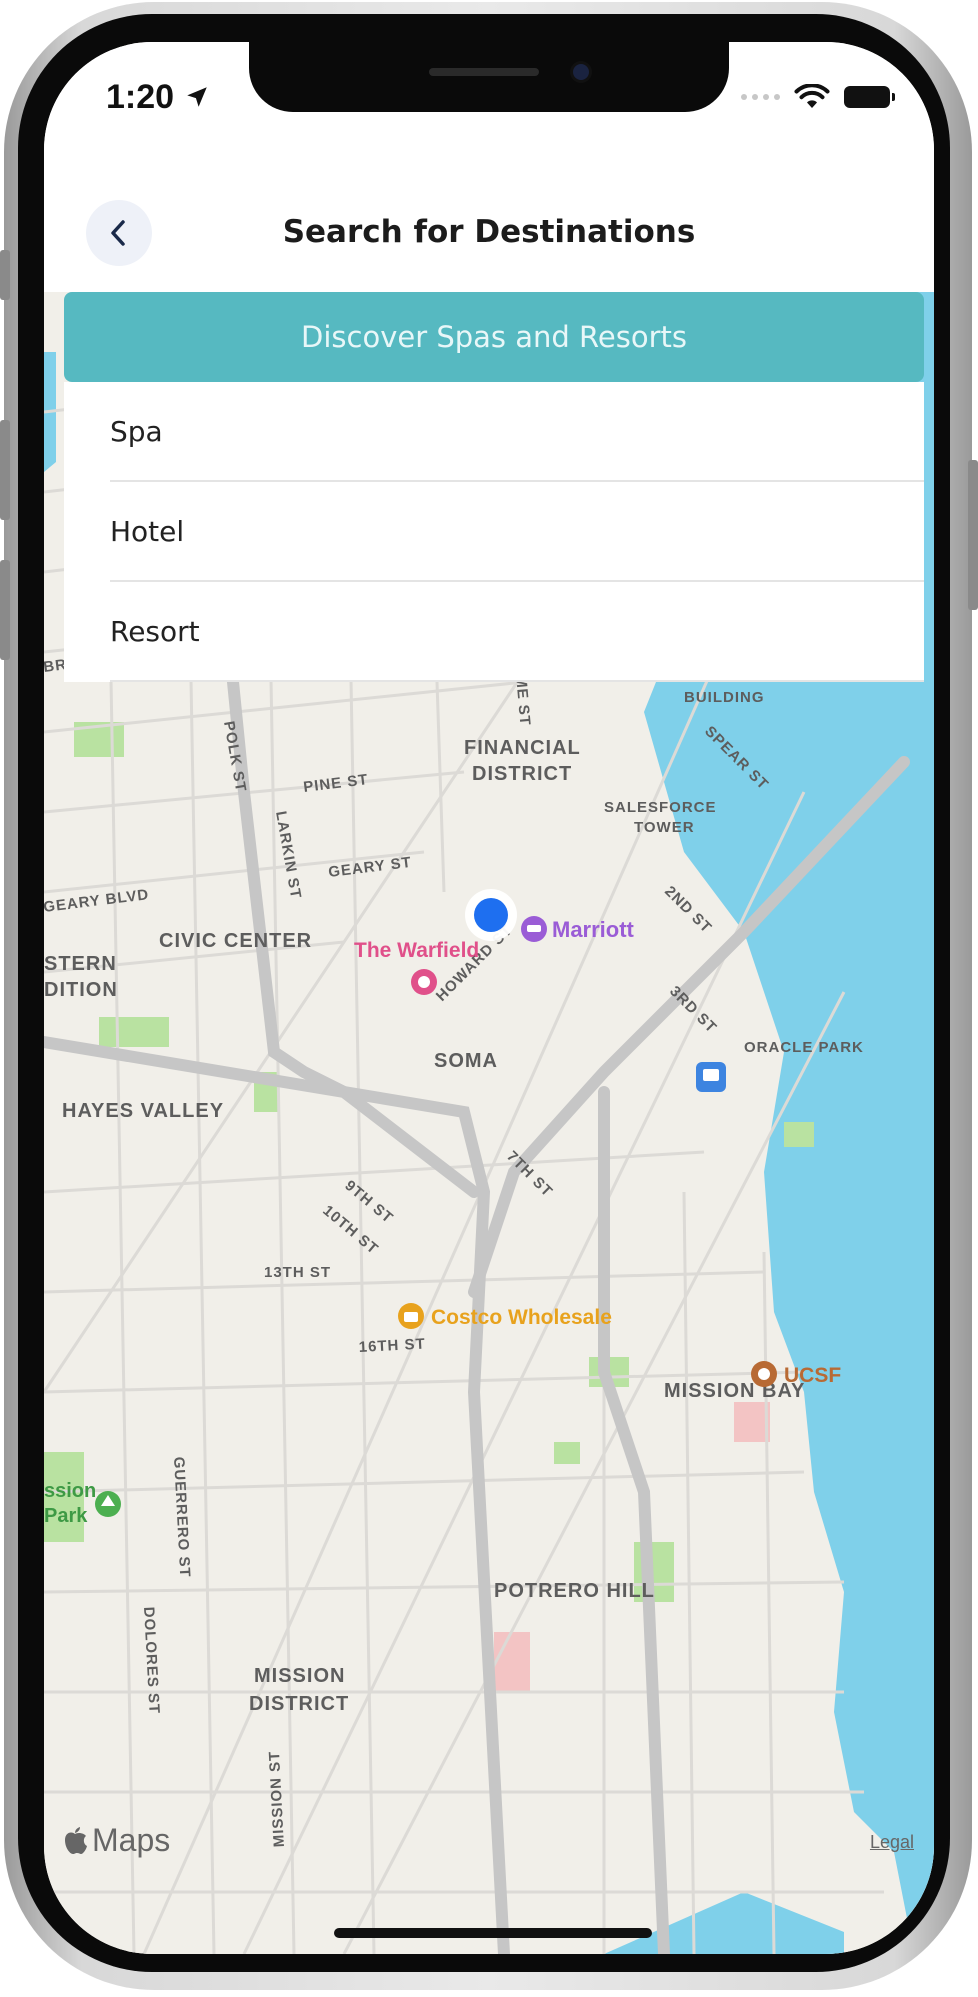 The height and width of the screenshot is (1997, 978). I want to click on option-hotel: Hotel, so click(517, 532).